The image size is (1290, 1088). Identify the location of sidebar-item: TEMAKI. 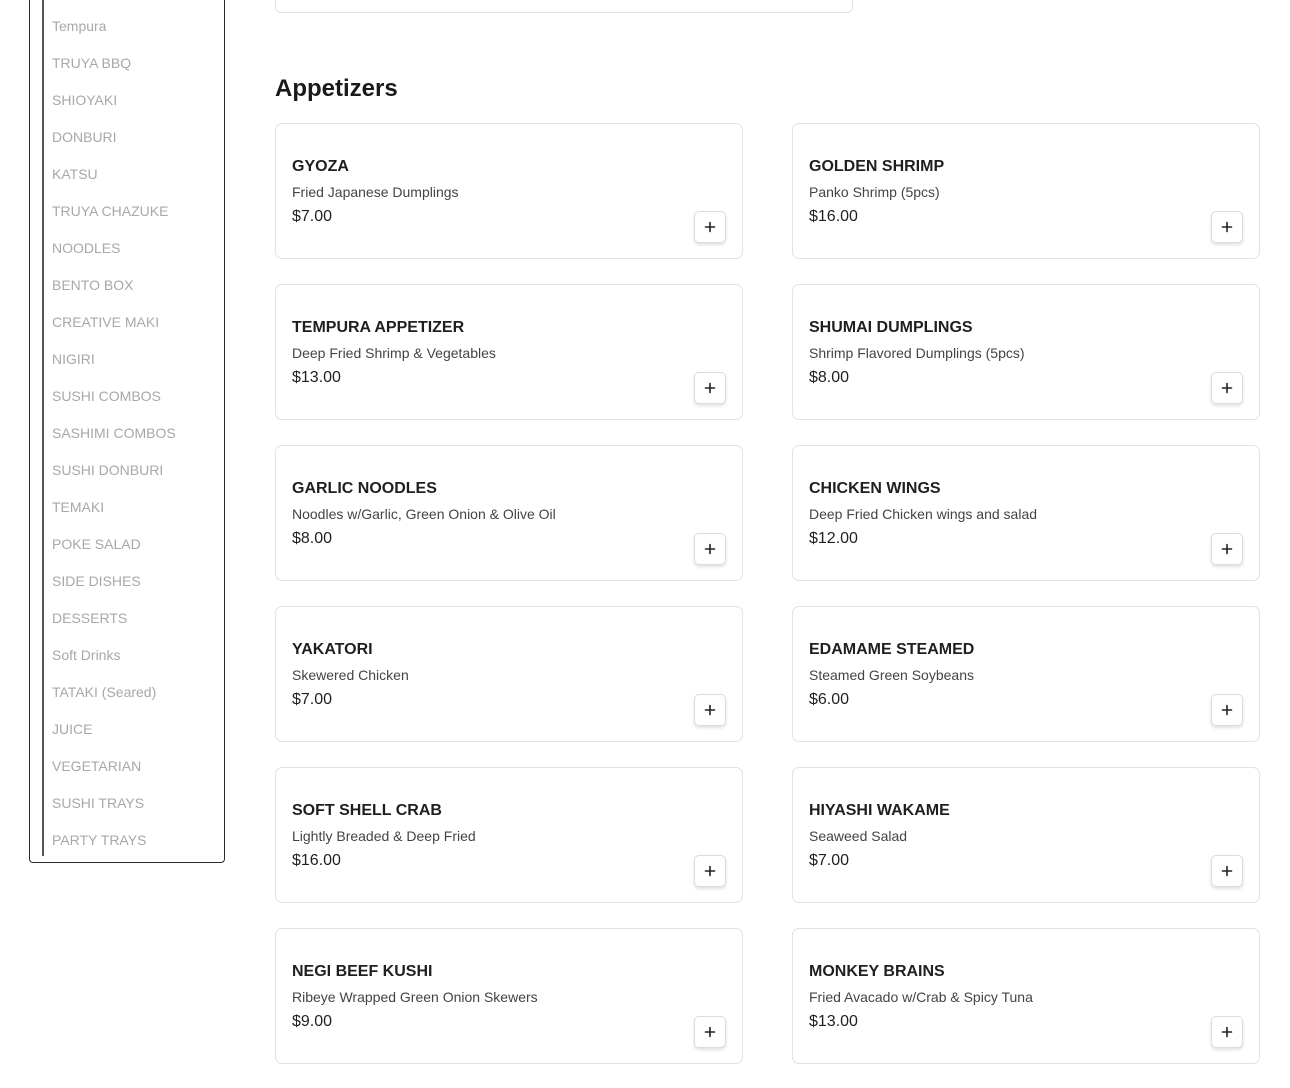
(78, 507).